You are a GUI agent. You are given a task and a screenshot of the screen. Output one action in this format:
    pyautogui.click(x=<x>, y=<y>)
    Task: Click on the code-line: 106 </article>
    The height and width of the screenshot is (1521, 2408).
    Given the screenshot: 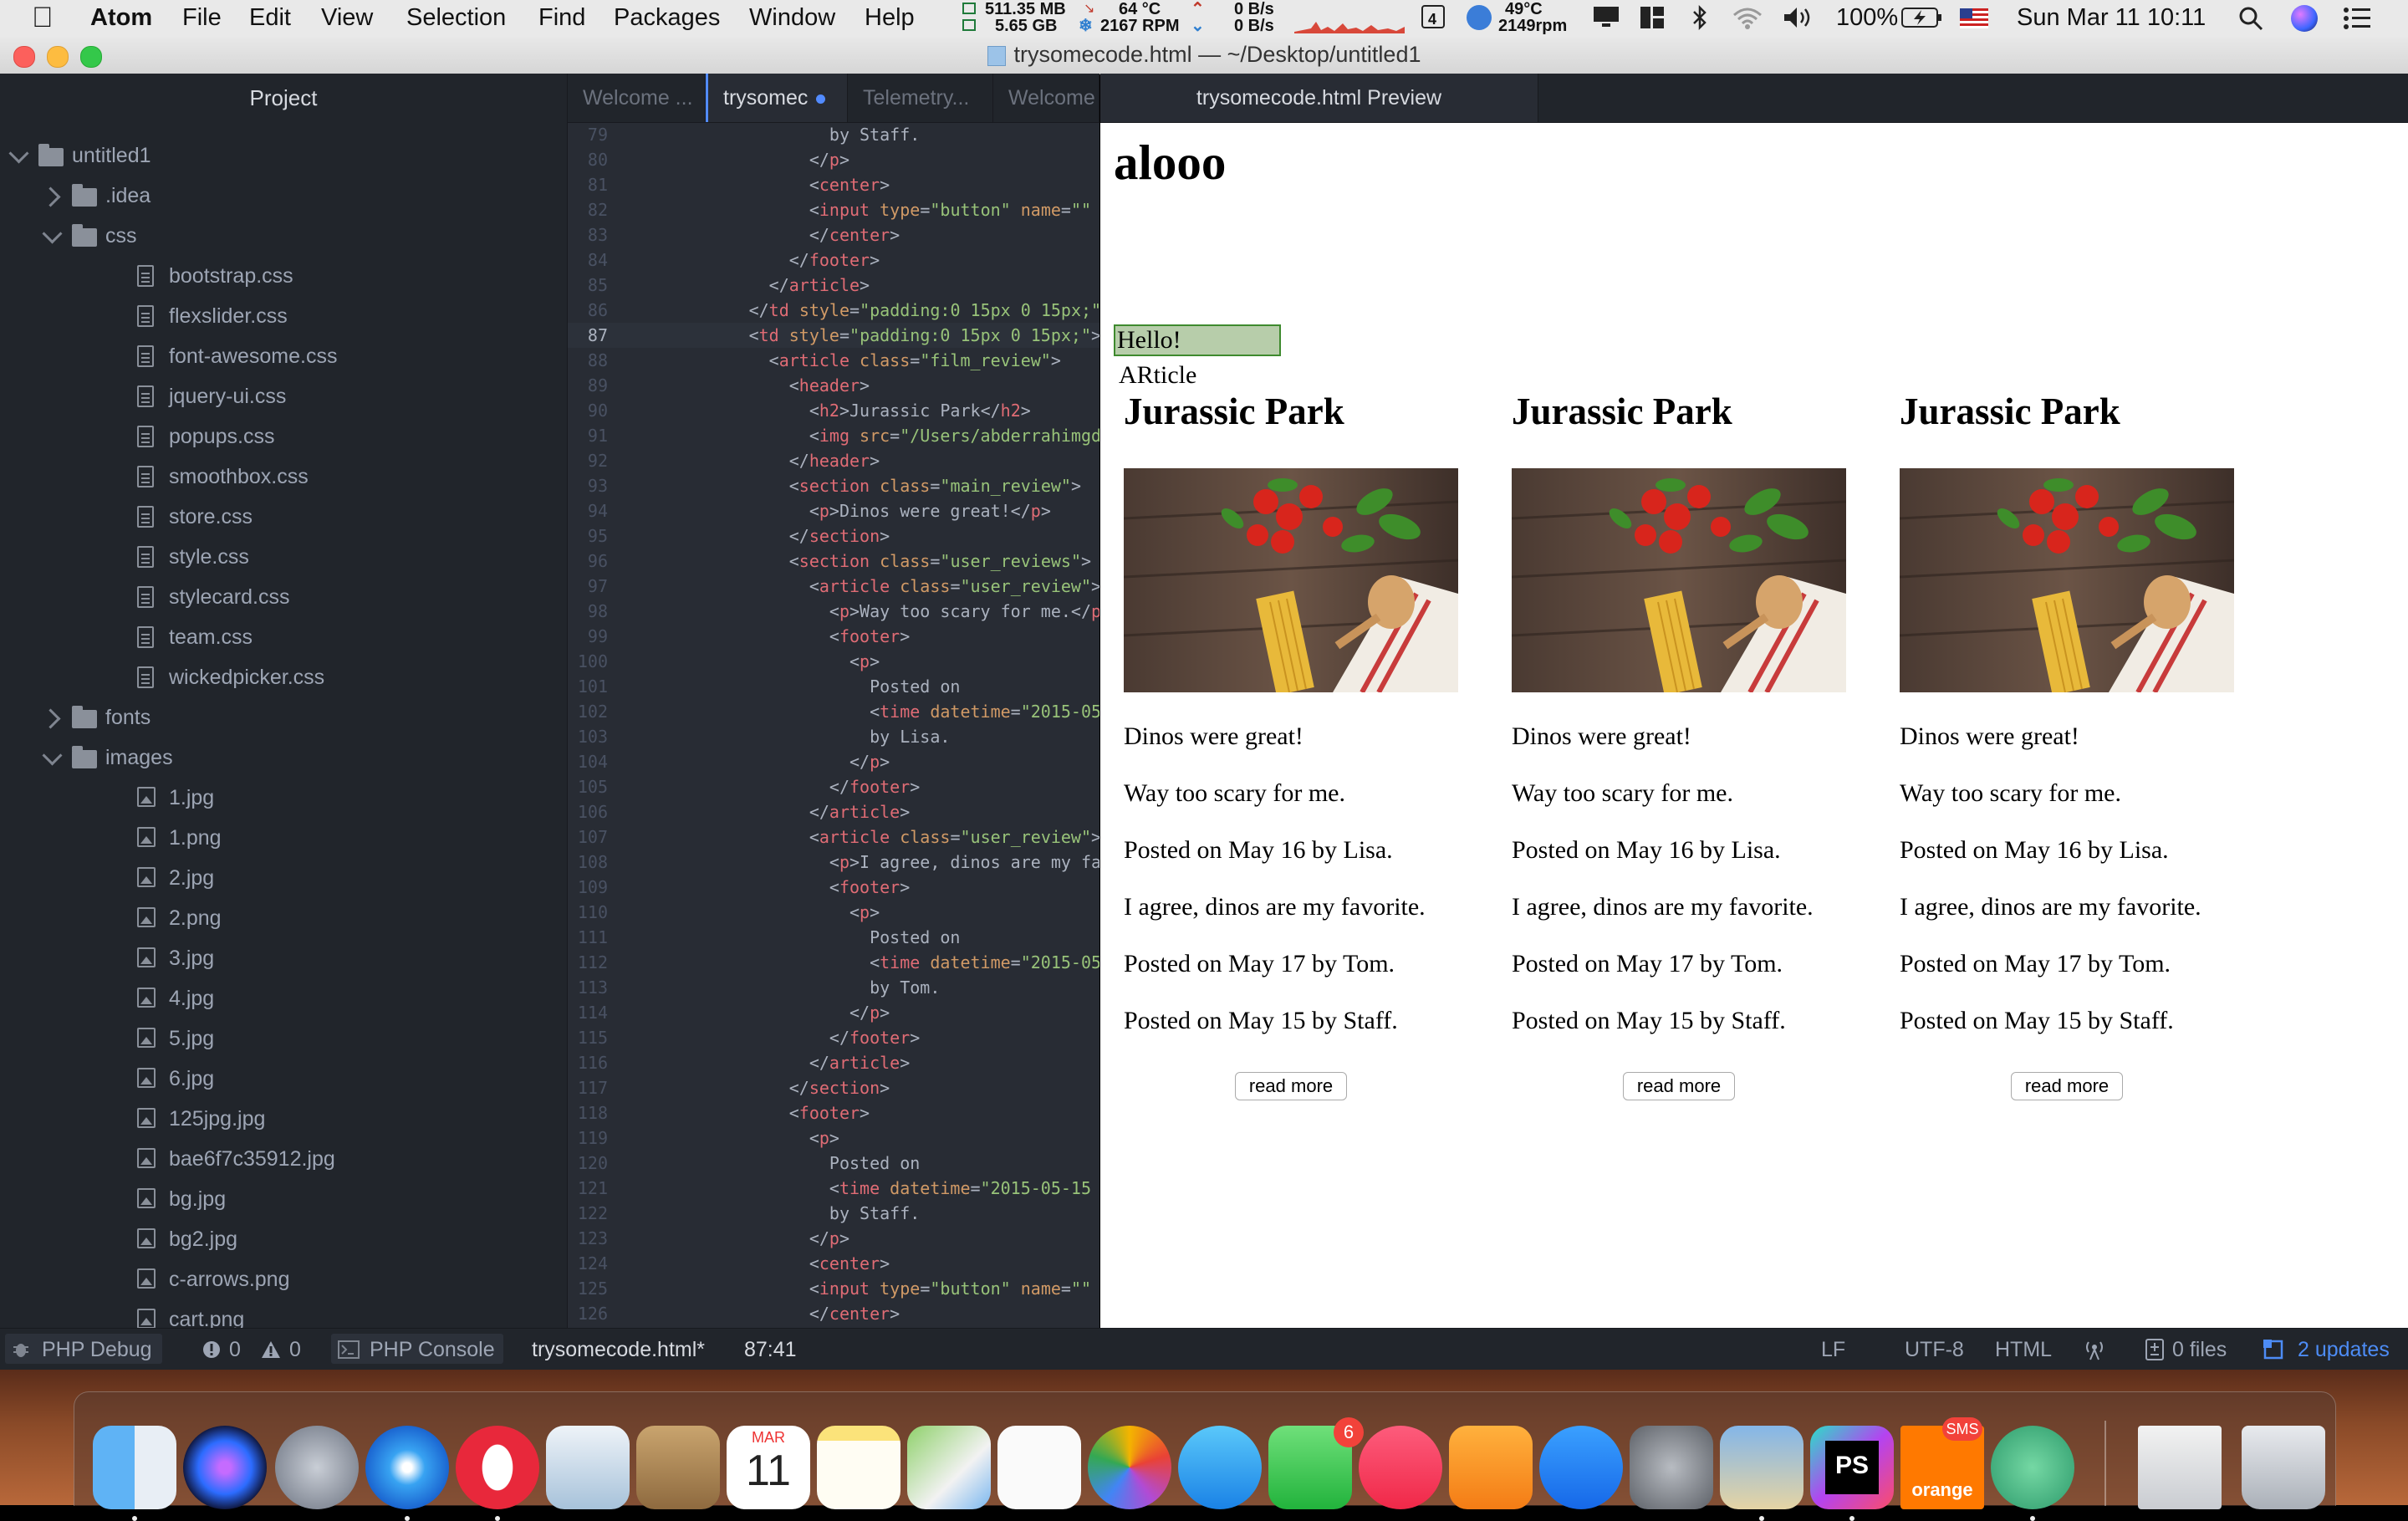 What is the action you would take?
    pyautogui.click(x=833, y=811)
    